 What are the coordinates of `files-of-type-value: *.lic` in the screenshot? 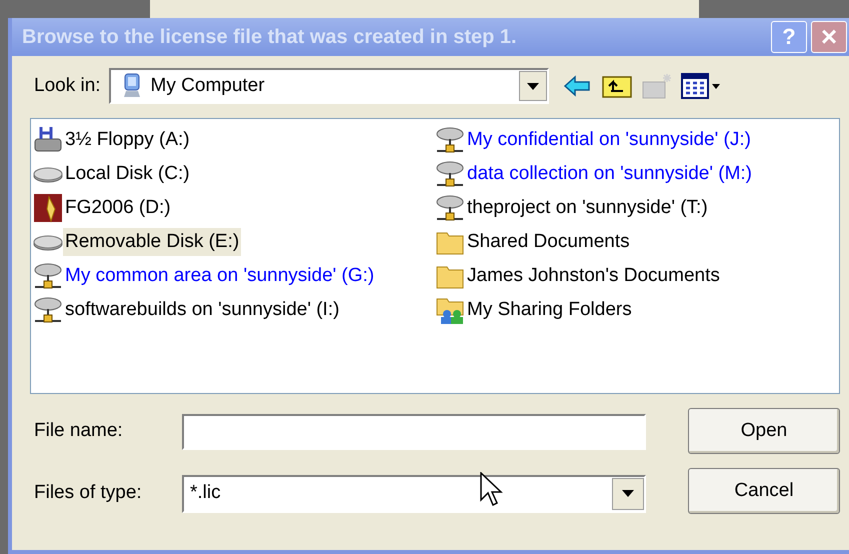 It's located at (205, 493).